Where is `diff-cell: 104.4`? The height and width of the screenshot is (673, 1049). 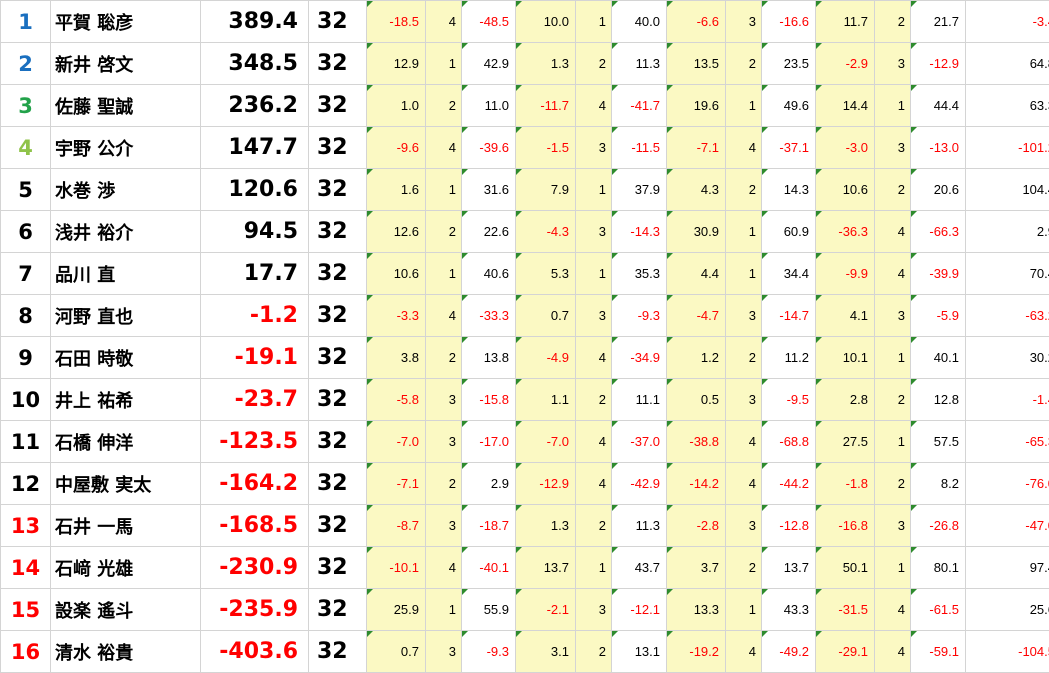
diff-cell: 104.4 is located at coordinates (1007, 189).